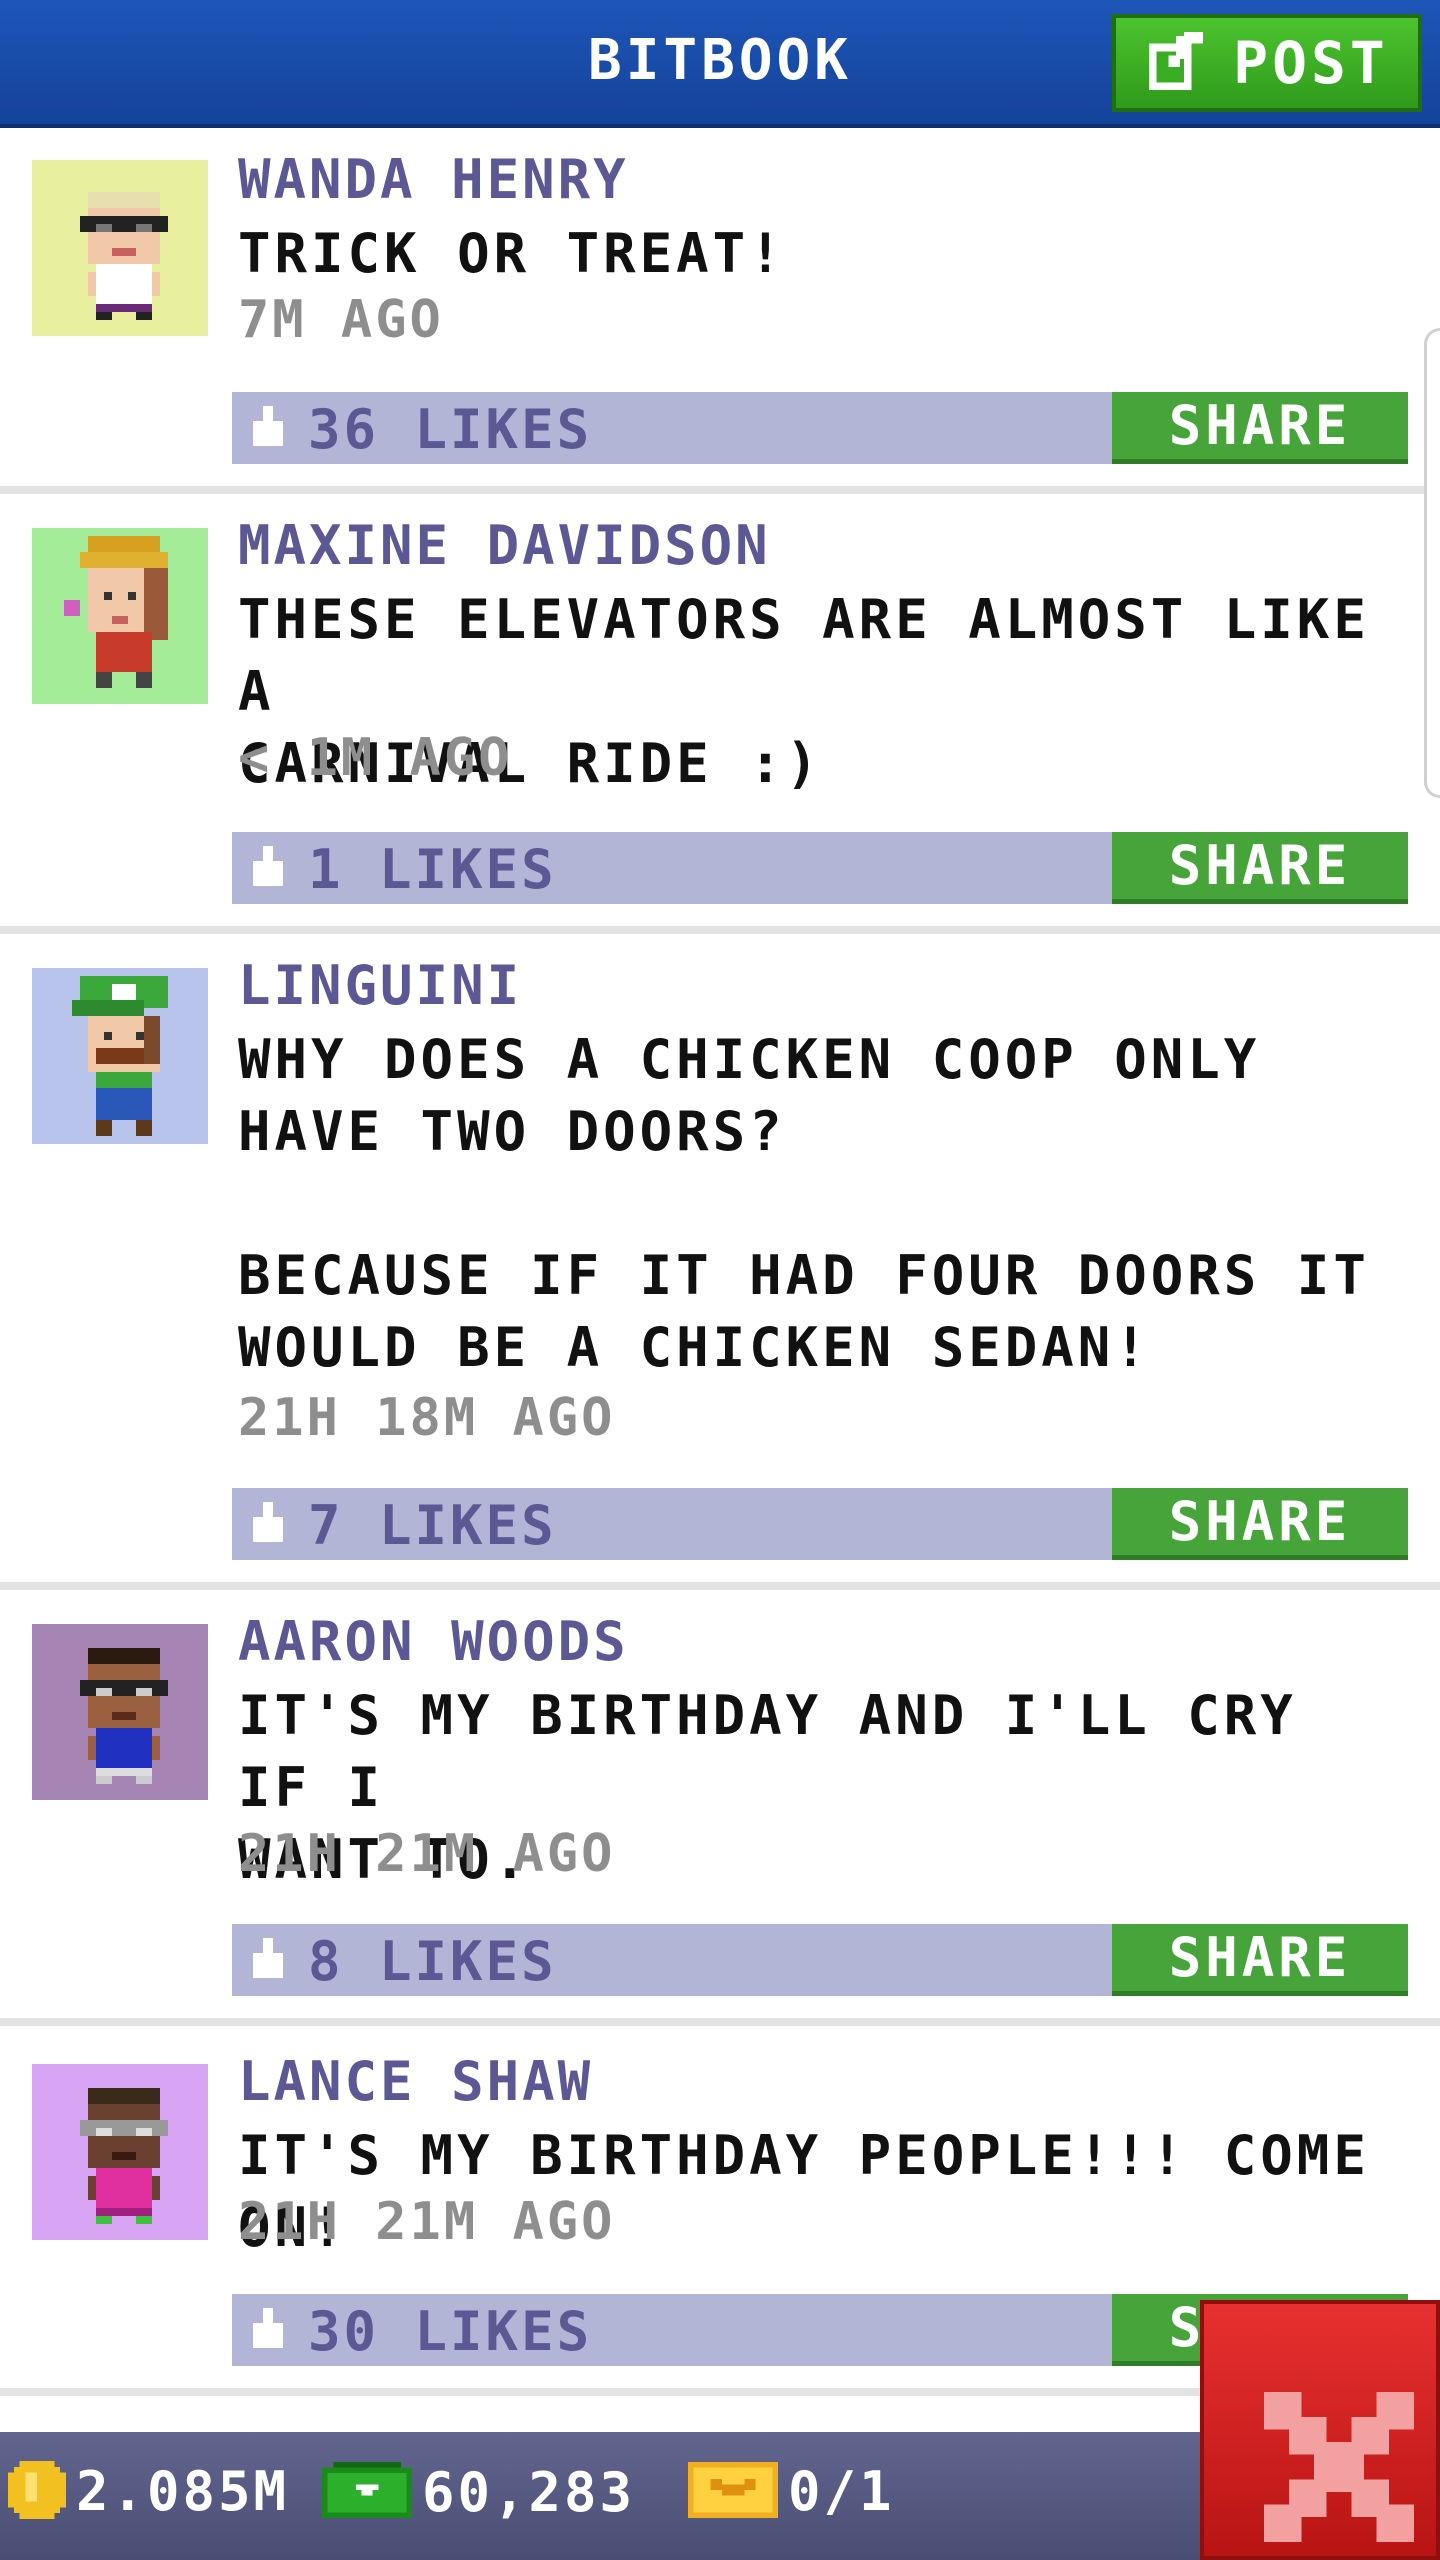  Describe the element at coordinates (504, 545) in the screenshot. I see `post-author: MAXINE DAVIDSON` at that location.